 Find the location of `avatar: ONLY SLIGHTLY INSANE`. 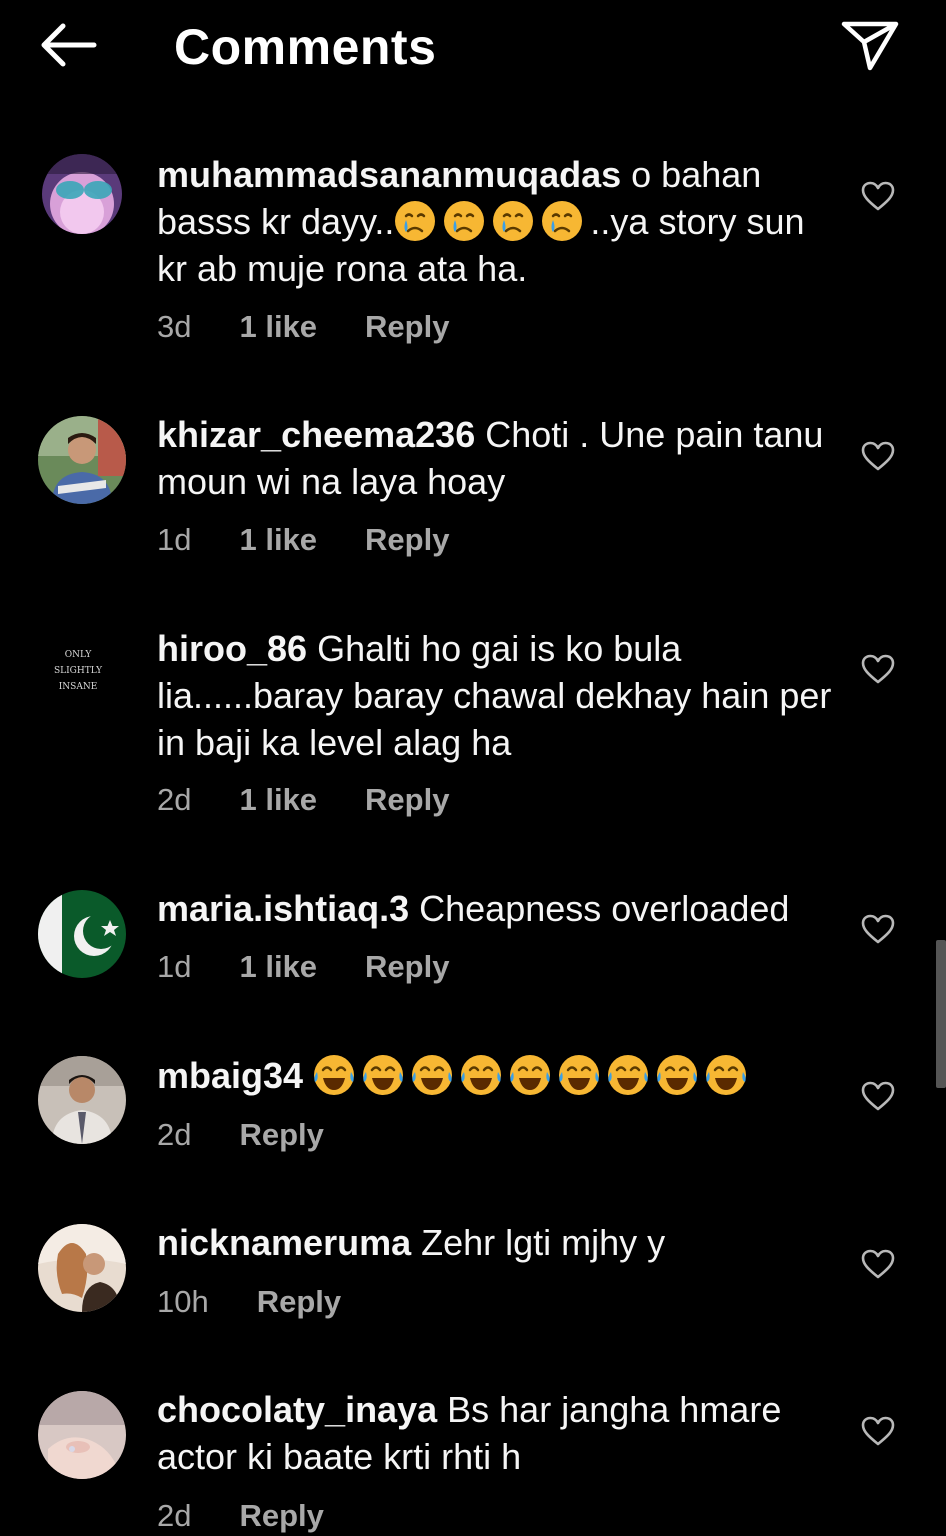

avatar: ONLY SLIGHTLY INSANE is located at coordinates (82, 673).